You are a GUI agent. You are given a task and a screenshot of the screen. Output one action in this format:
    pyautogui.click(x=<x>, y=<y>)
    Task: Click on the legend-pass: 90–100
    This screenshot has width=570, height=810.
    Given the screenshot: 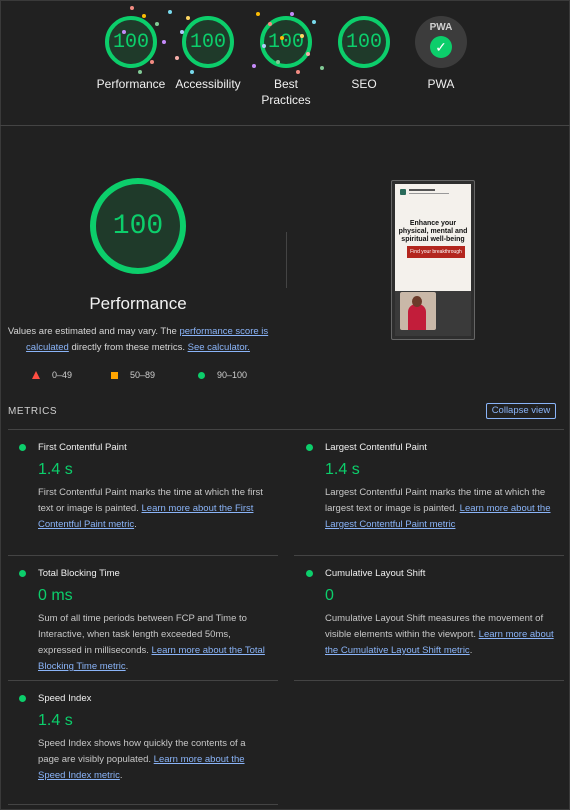 What is the action you would take?
    pyautogui.click(x=222, y=375)
    